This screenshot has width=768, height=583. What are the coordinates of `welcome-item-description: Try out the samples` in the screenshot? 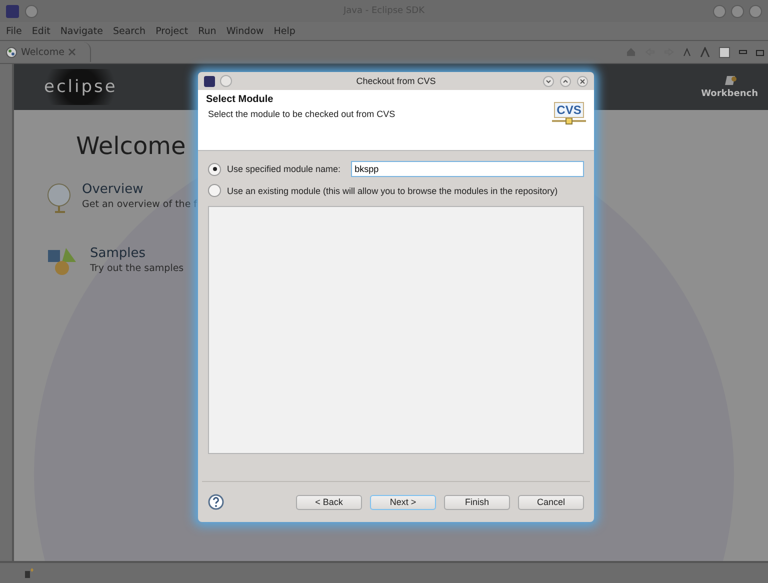 It's located at (137, 268).